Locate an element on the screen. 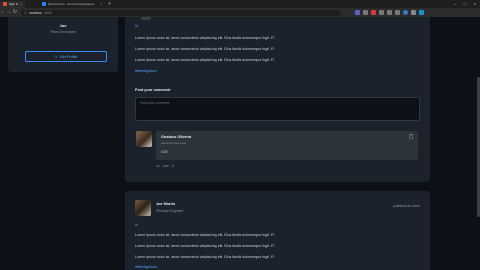  tab-label: DevConnect - Connect Developers is located at coordinates (71, 4).